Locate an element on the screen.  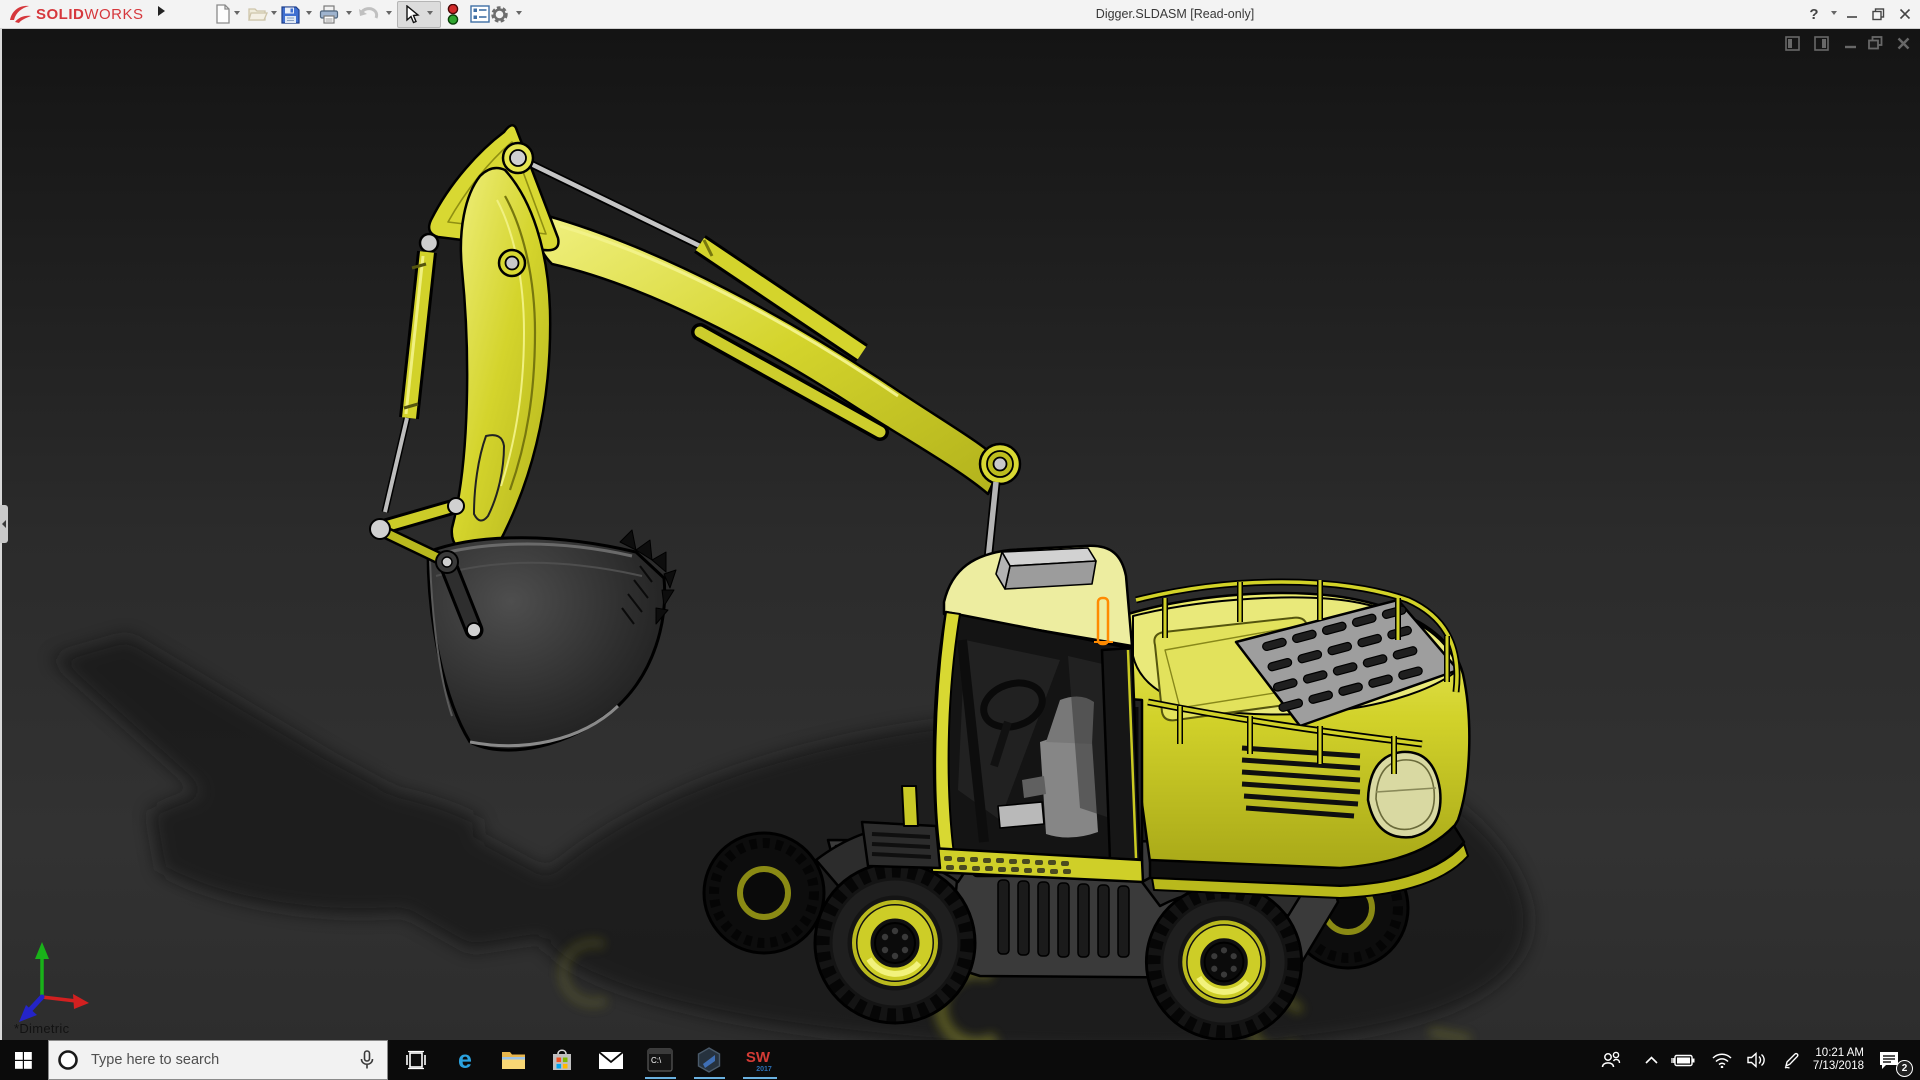
help-button: ? is located at coordinates (1814, 14).